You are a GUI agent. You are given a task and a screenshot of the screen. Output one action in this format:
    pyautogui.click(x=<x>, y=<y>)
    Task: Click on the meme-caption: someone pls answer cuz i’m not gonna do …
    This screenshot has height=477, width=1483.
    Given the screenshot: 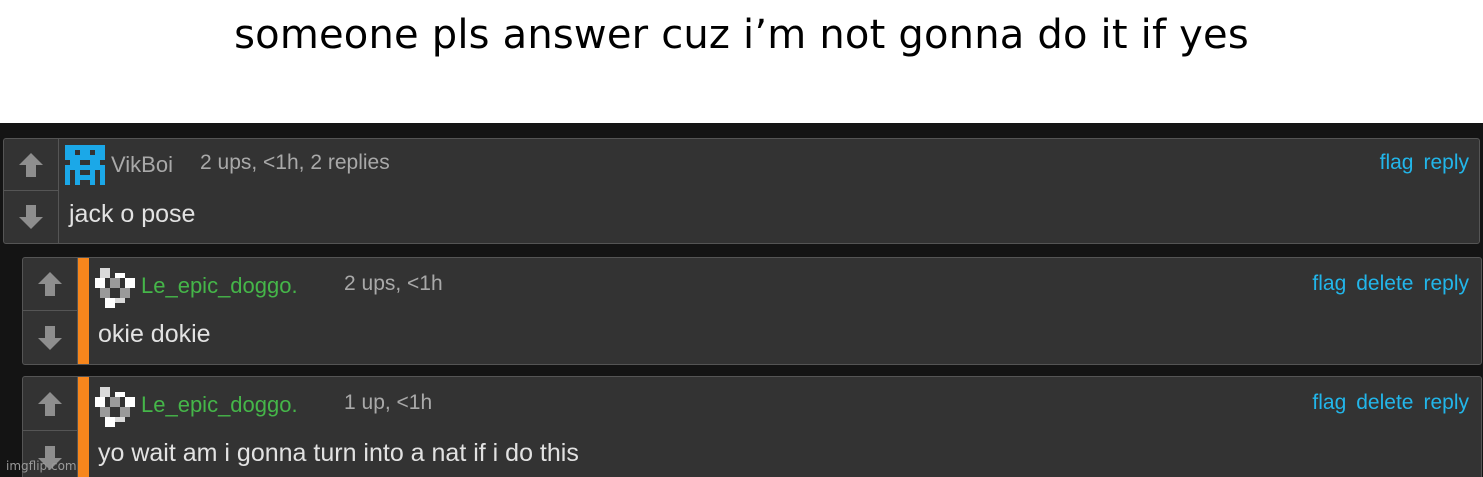 What is the action you would take?
    pyautogui.click(x=741, y=35)
    